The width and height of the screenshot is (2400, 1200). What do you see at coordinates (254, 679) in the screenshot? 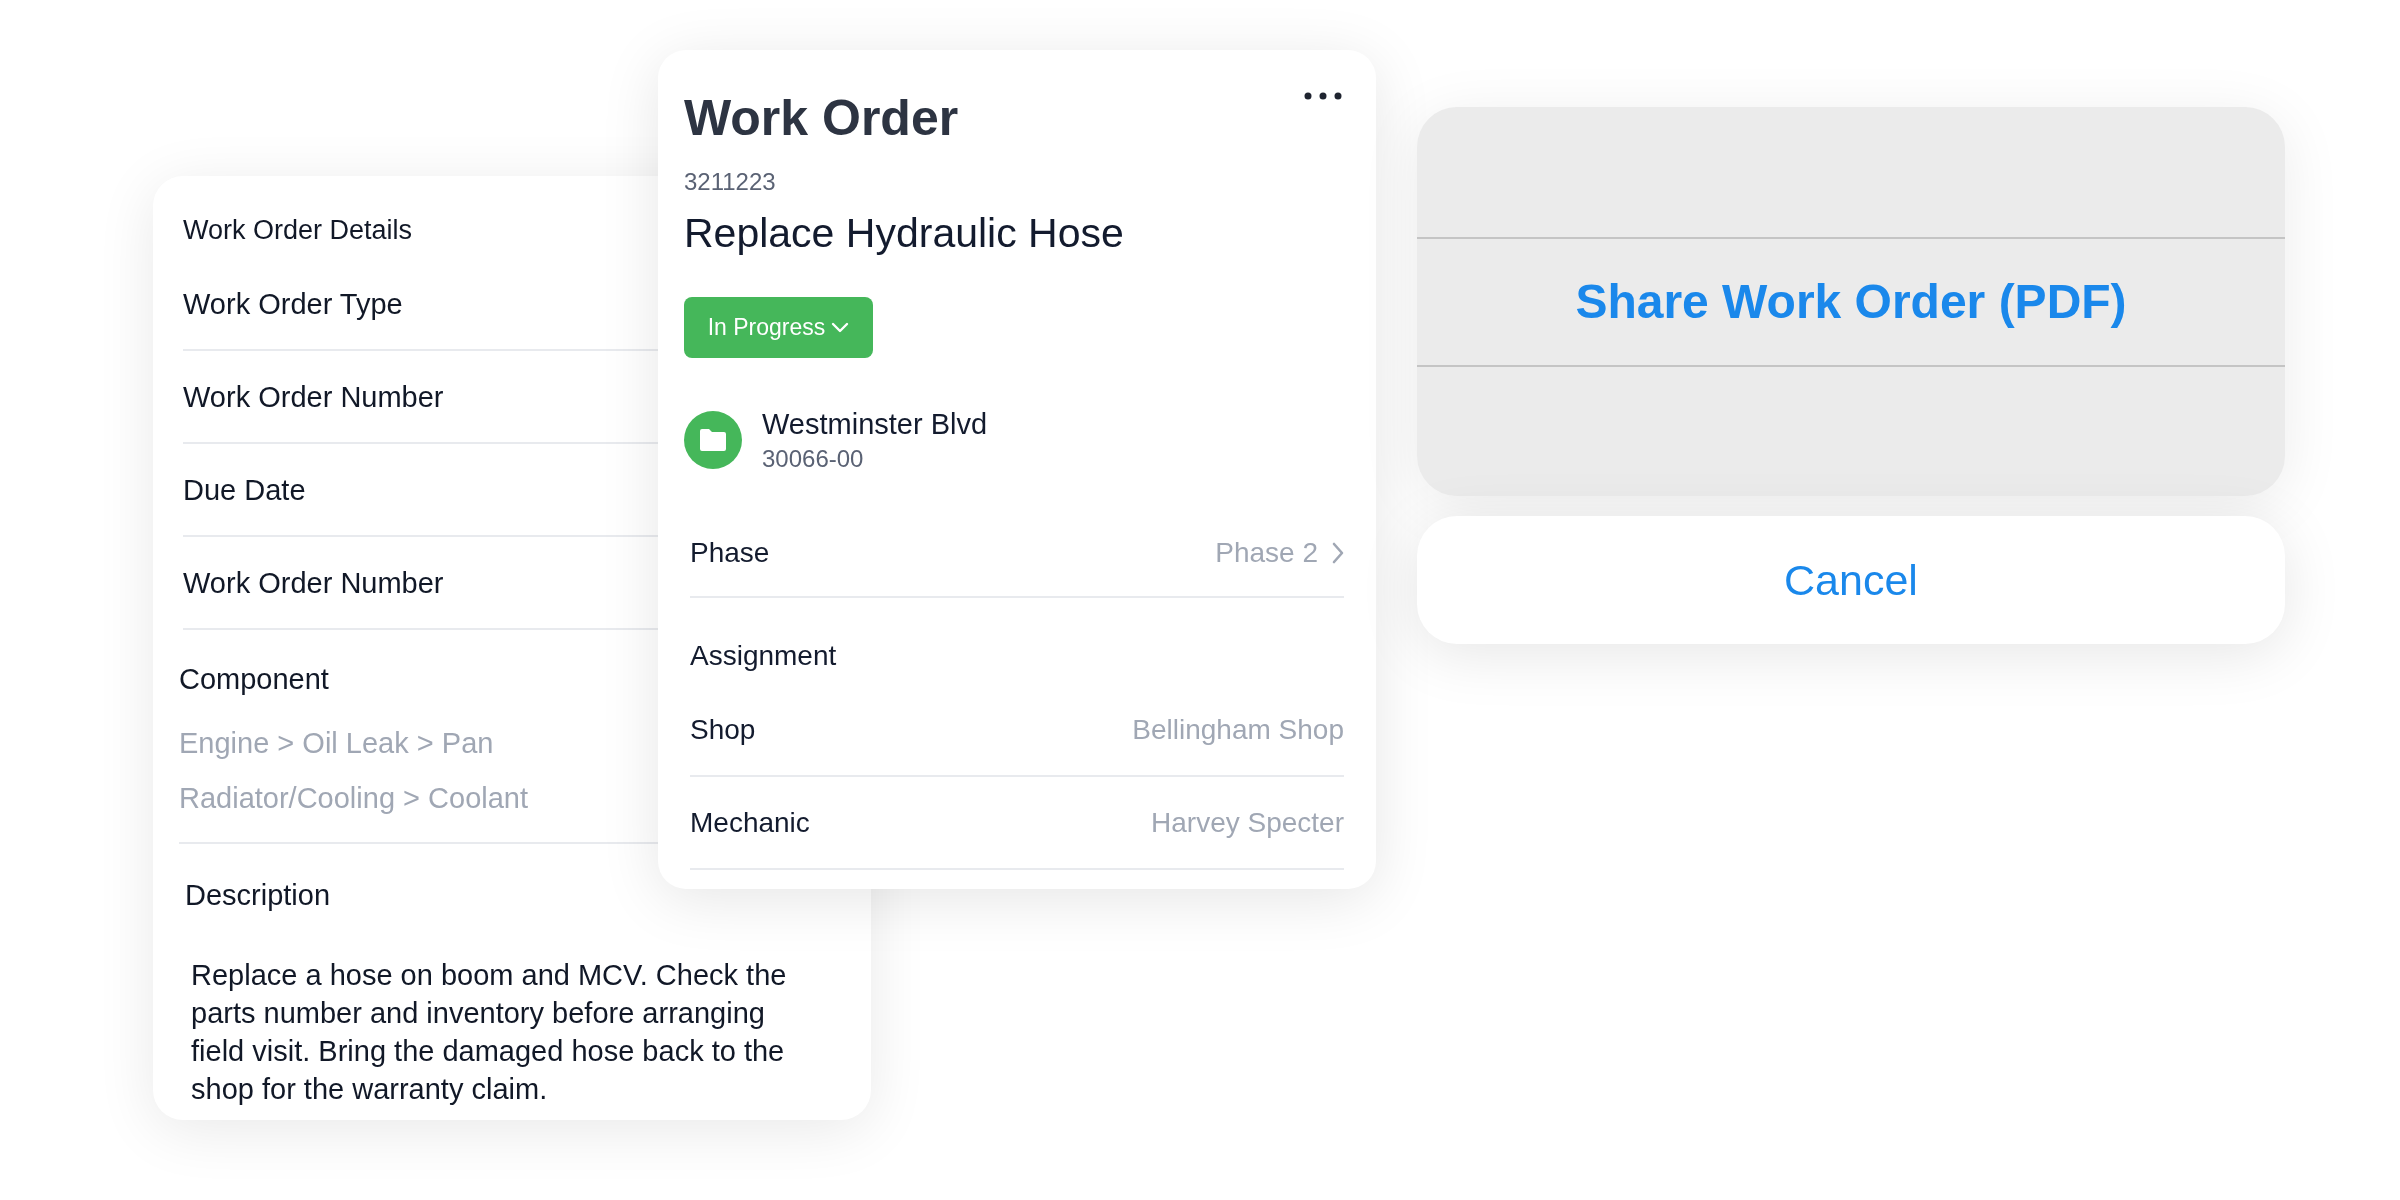
I see `component-label: Component` at bounding box center [254, 679].